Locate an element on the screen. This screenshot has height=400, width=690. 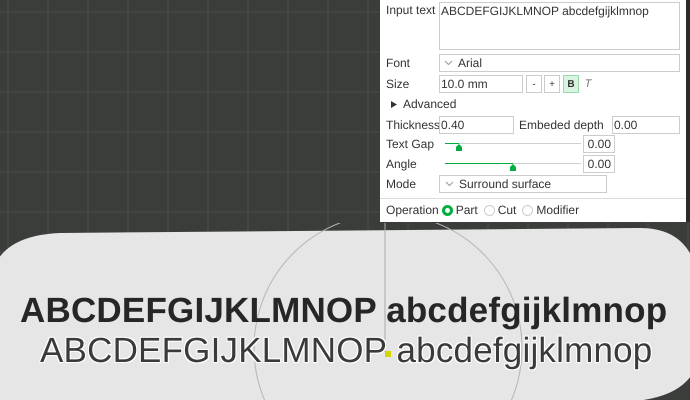
decrease-button: - is located at coordinates (534, 84).